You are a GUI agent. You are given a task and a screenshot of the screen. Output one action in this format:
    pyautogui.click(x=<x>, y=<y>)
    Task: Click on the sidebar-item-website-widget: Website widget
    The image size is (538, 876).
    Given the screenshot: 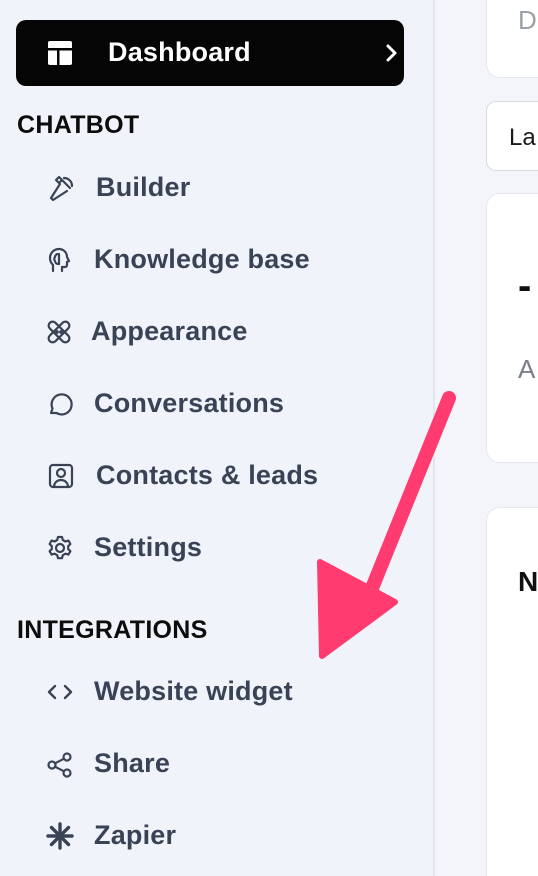 What is the action you would take?
    pyautogui.click(x=210, y=692)
    